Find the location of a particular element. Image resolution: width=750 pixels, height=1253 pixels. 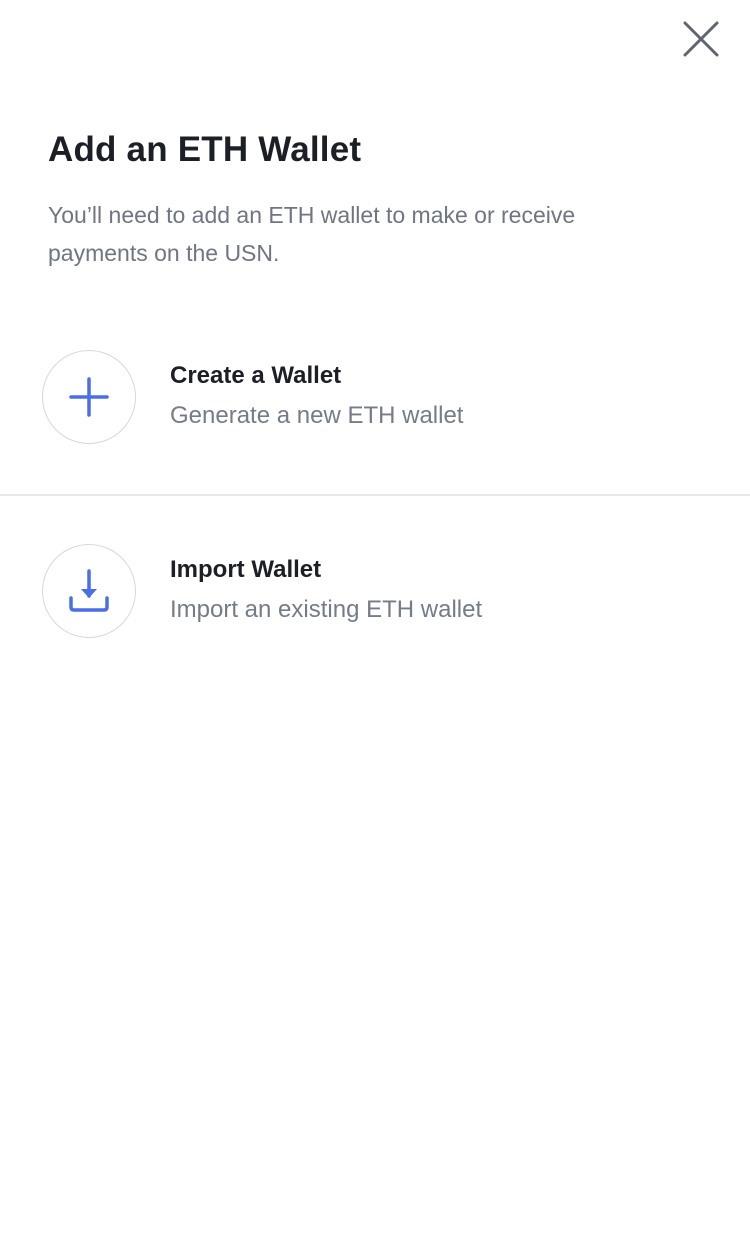

create-wallet-icon-circle is located at coordinates (89, 397).